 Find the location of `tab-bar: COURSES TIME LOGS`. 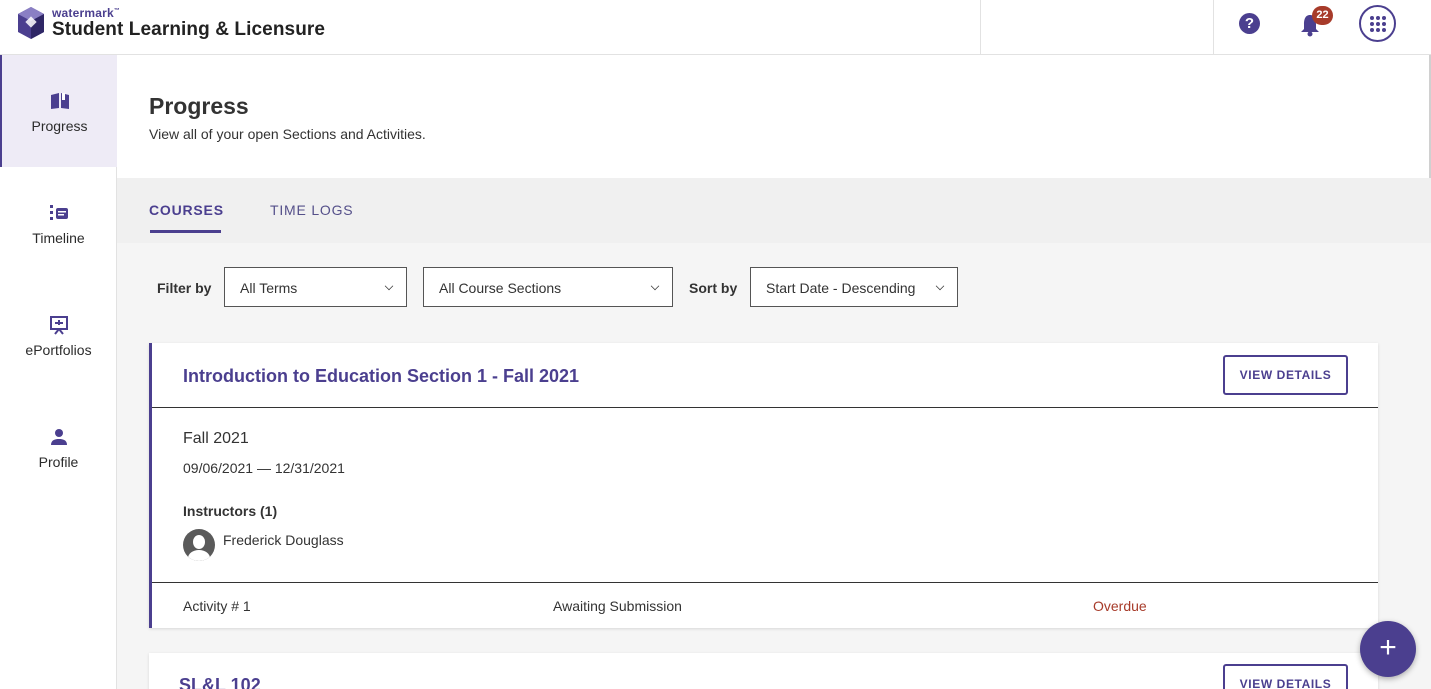

tab-bar: COURSES TIME LOGS is located at coordinates (774, 210).